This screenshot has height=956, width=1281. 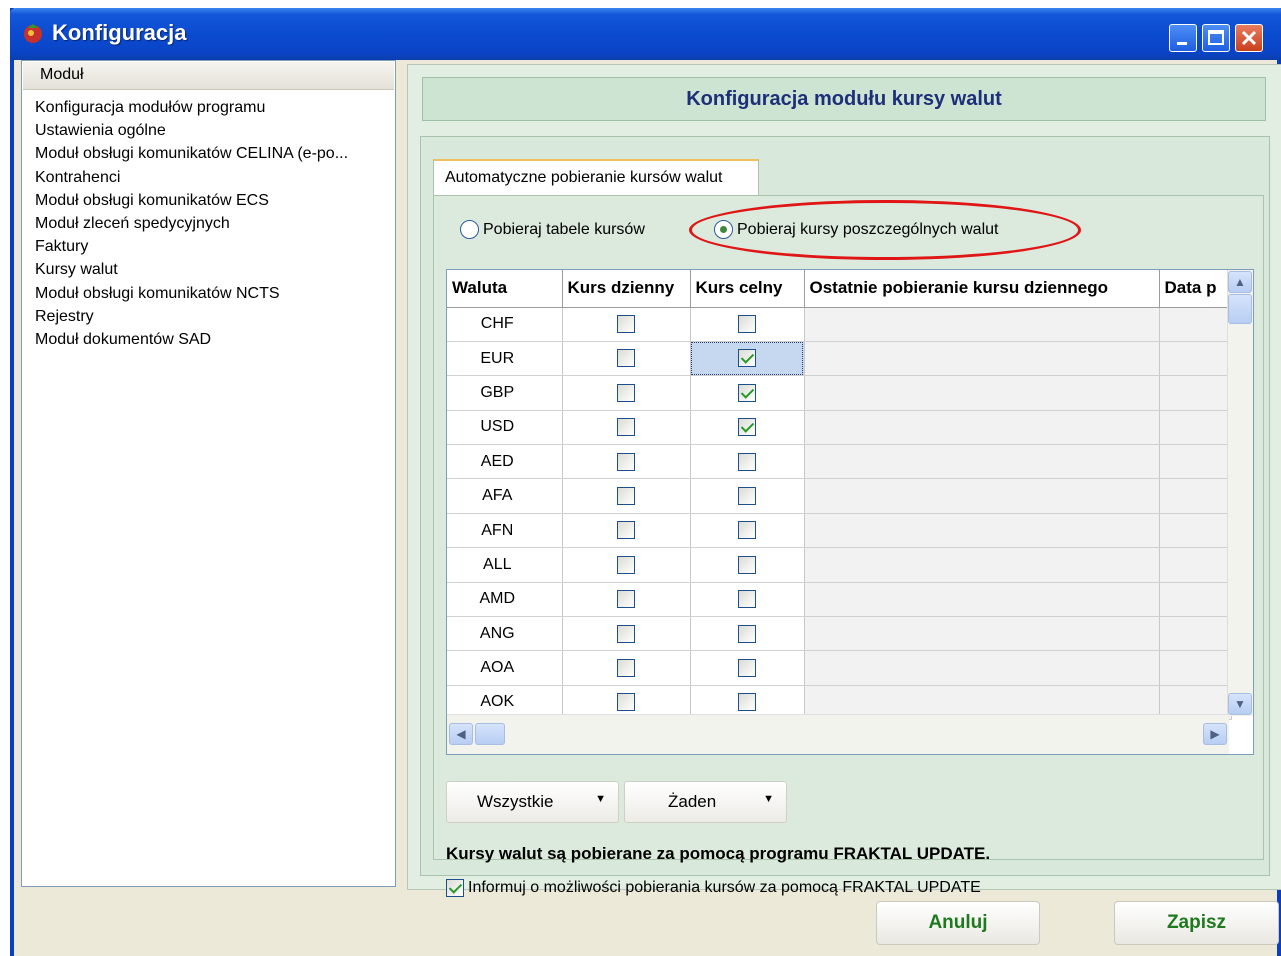 What do you see at coordinates (1249, 38) in the screenshot?
I see `close-button` at bounding box center [1249, 38].